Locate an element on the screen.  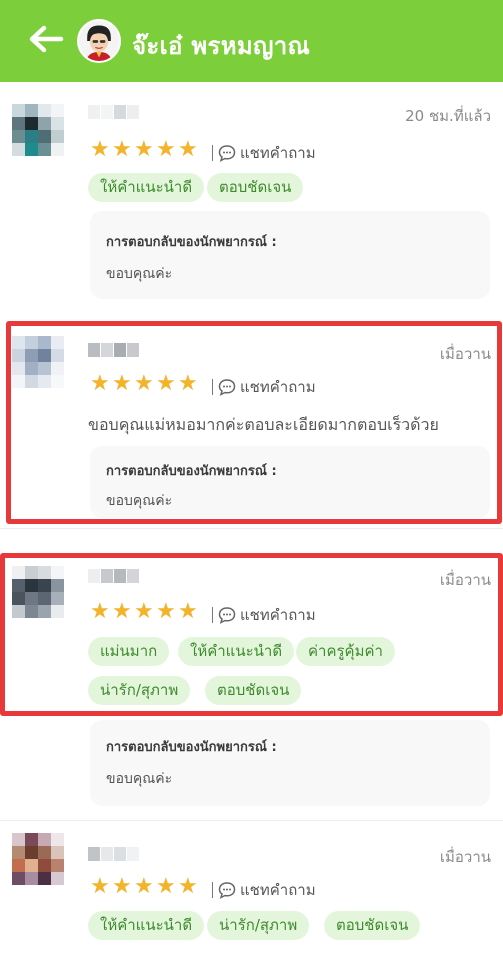
astrologer-name: จ๊ะเอ๋ พรหมญาณ is located at coordinates (221, 46).